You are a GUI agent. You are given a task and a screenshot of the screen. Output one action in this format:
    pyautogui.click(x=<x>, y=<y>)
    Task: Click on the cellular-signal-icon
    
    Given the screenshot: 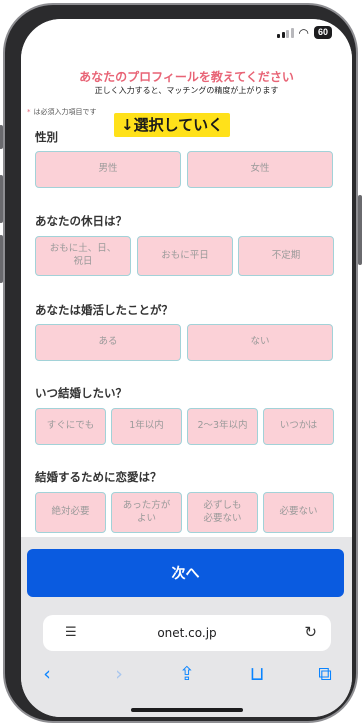 What is the action you would take?
    pyautogui.click(x=285, y=32)
    